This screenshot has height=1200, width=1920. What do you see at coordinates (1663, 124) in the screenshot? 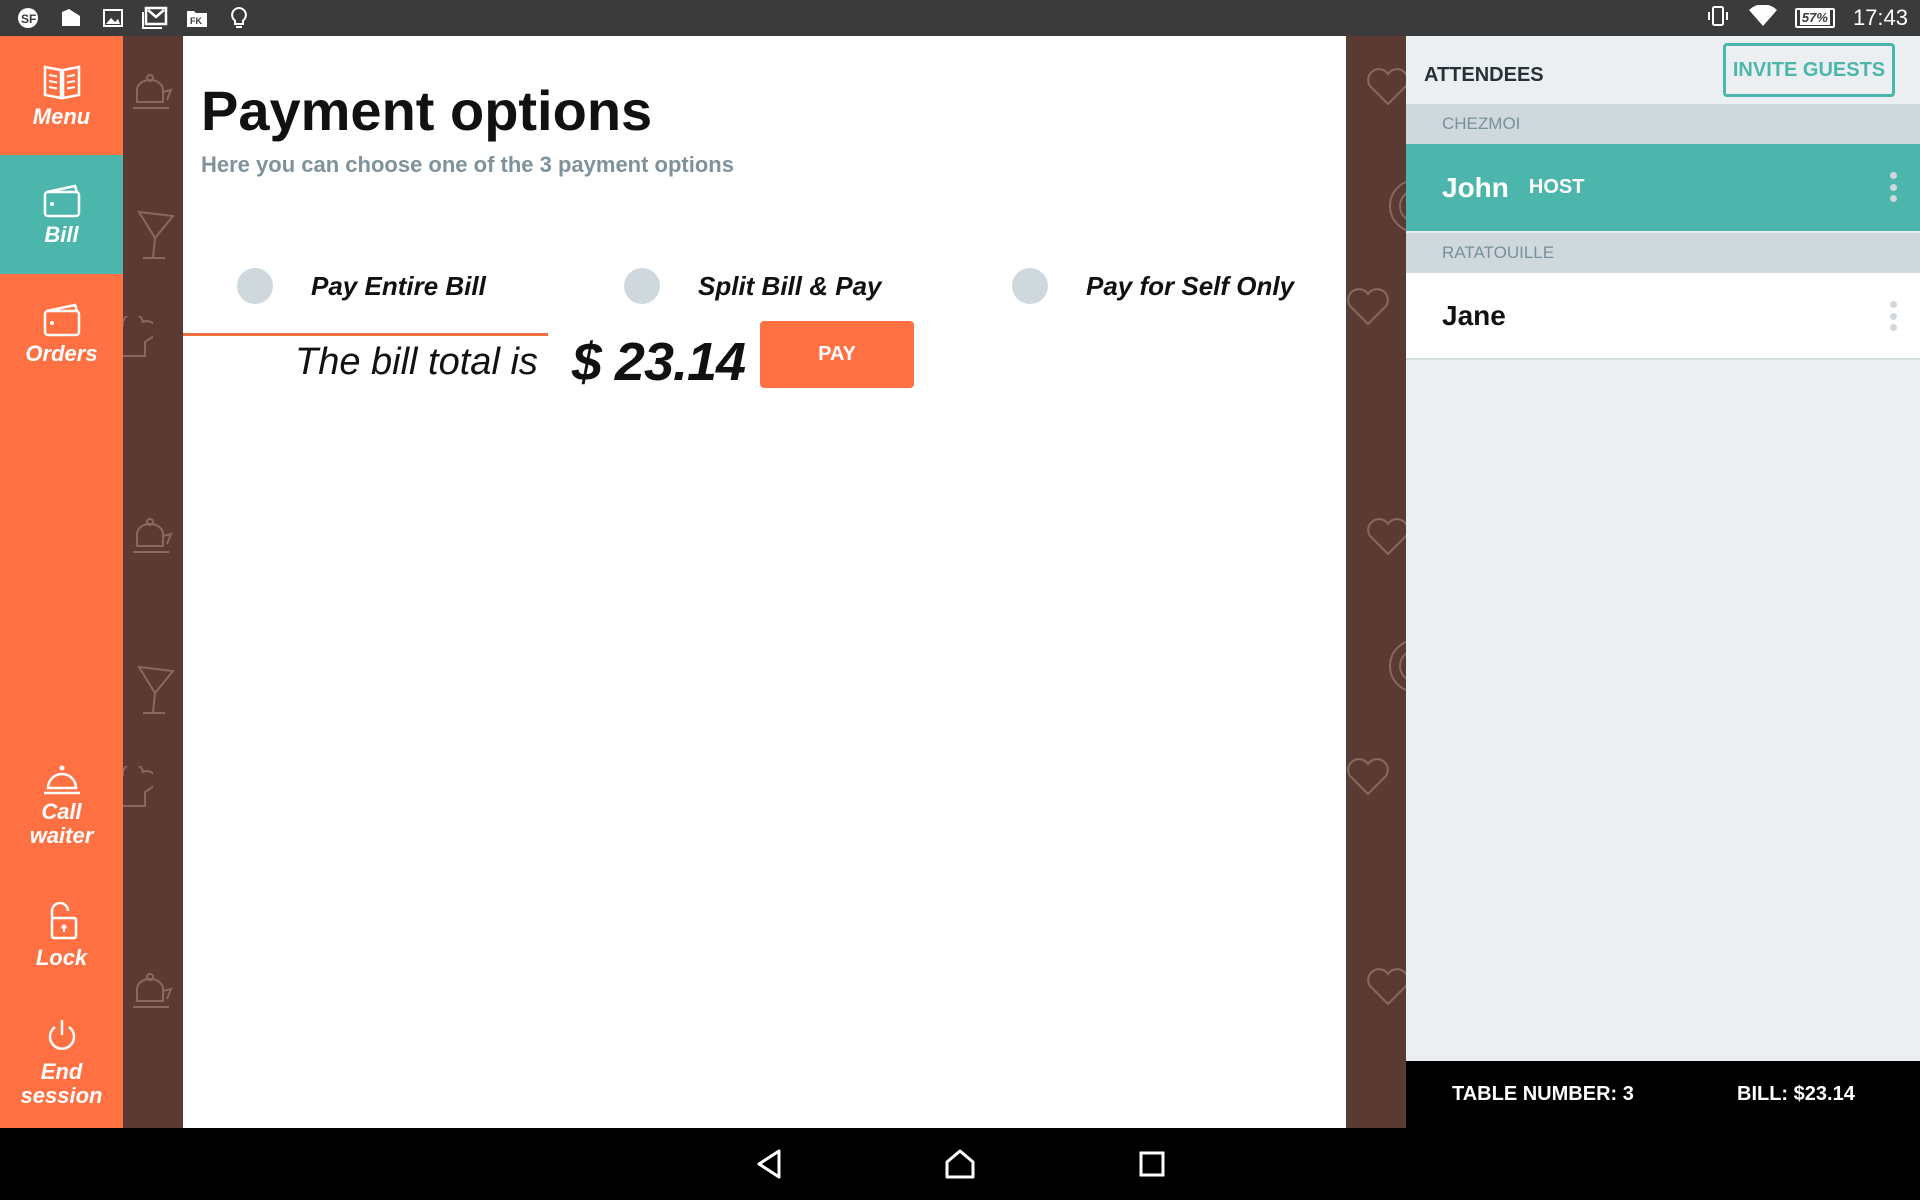
I see `group-header: CHEZMOI` at bounding box center [1663, 124].